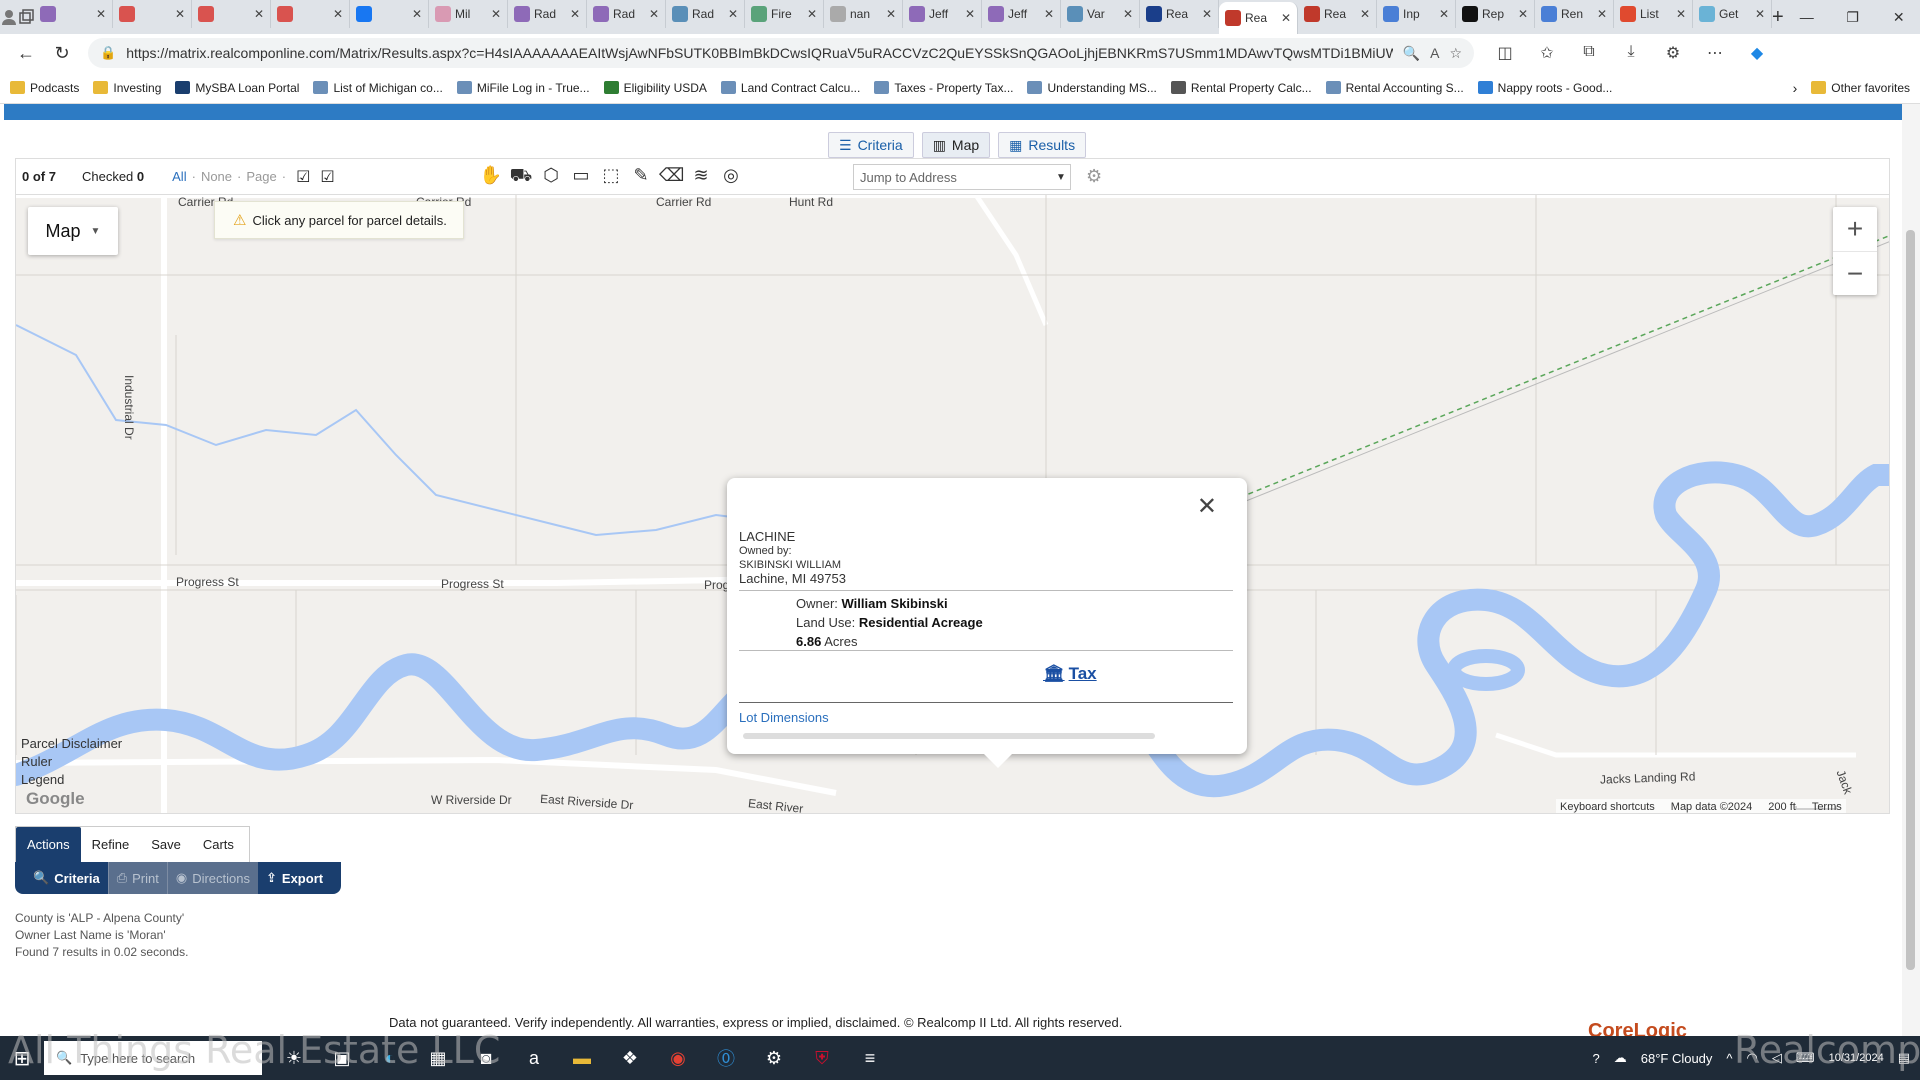 Image resolution: width=1920 pixels, height=1080 pixels. What do you see at coordinates (521, 177) in the screenshot?
I see `drive-time-icon: ⛟` at bounding box center [521, 177].